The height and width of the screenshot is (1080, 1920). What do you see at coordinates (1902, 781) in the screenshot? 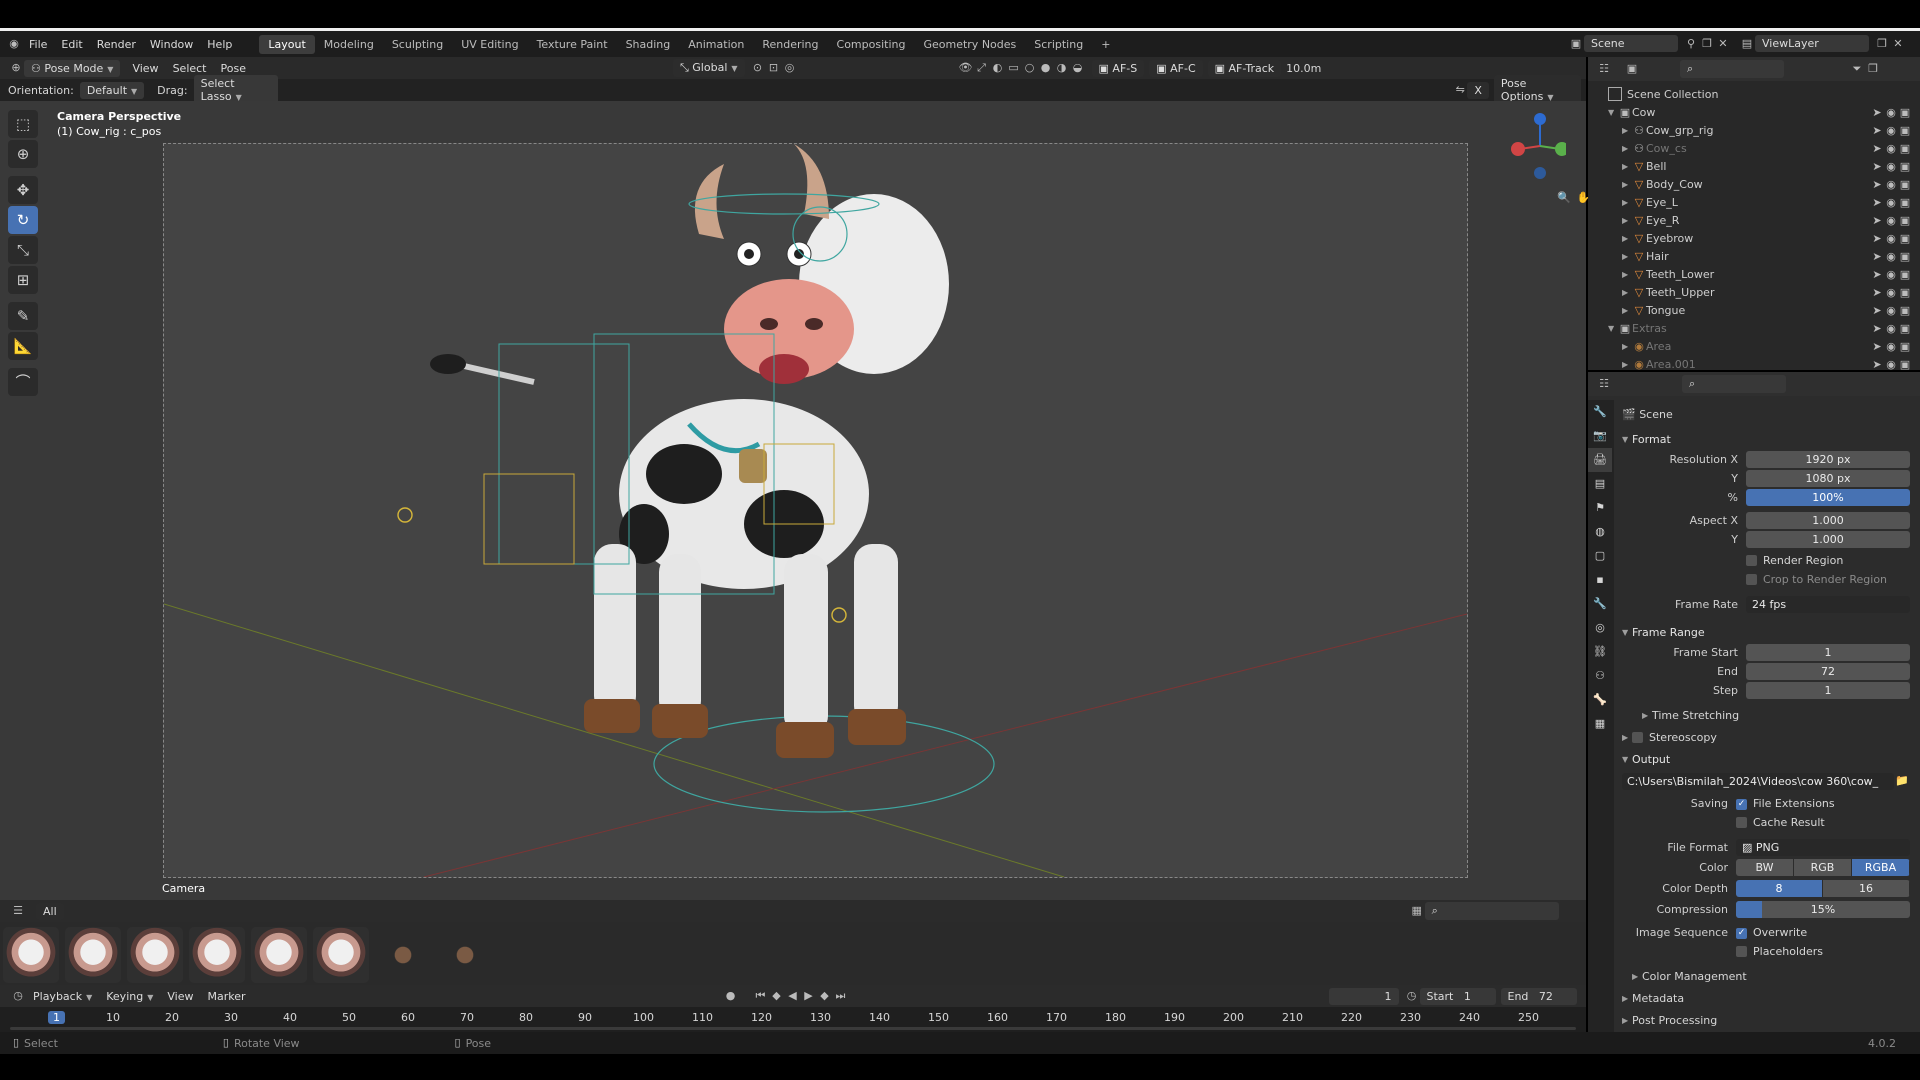
I see `folder-icon: 📁` at bounding box center [1902, 781].